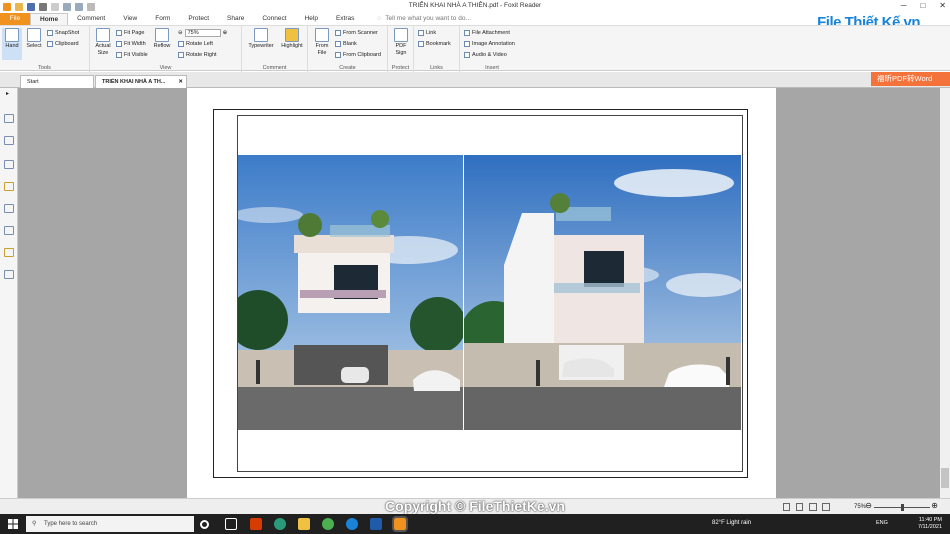  What do you see at coordinates (328, 524) in the screenshot?
I see `chrome-icon` at bounding box center [328, 524].